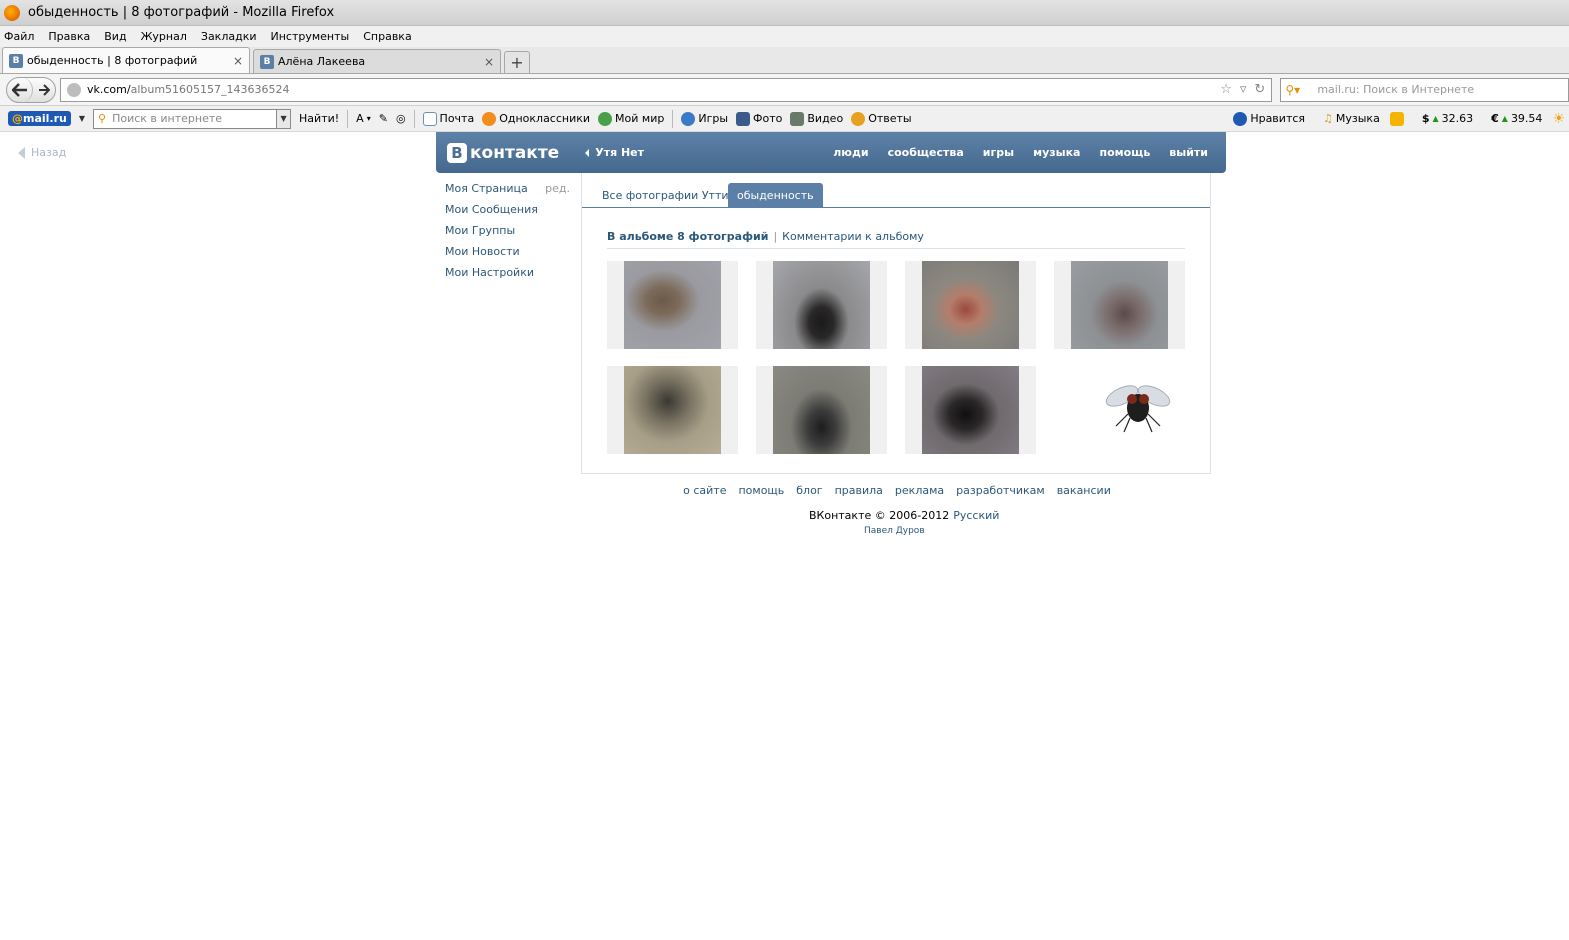 The height and width of the screenshot is (940, 1569). Describe the element at coordinates (1269, 118) in the screenshot. I see `like-button: Нравится` at that location.